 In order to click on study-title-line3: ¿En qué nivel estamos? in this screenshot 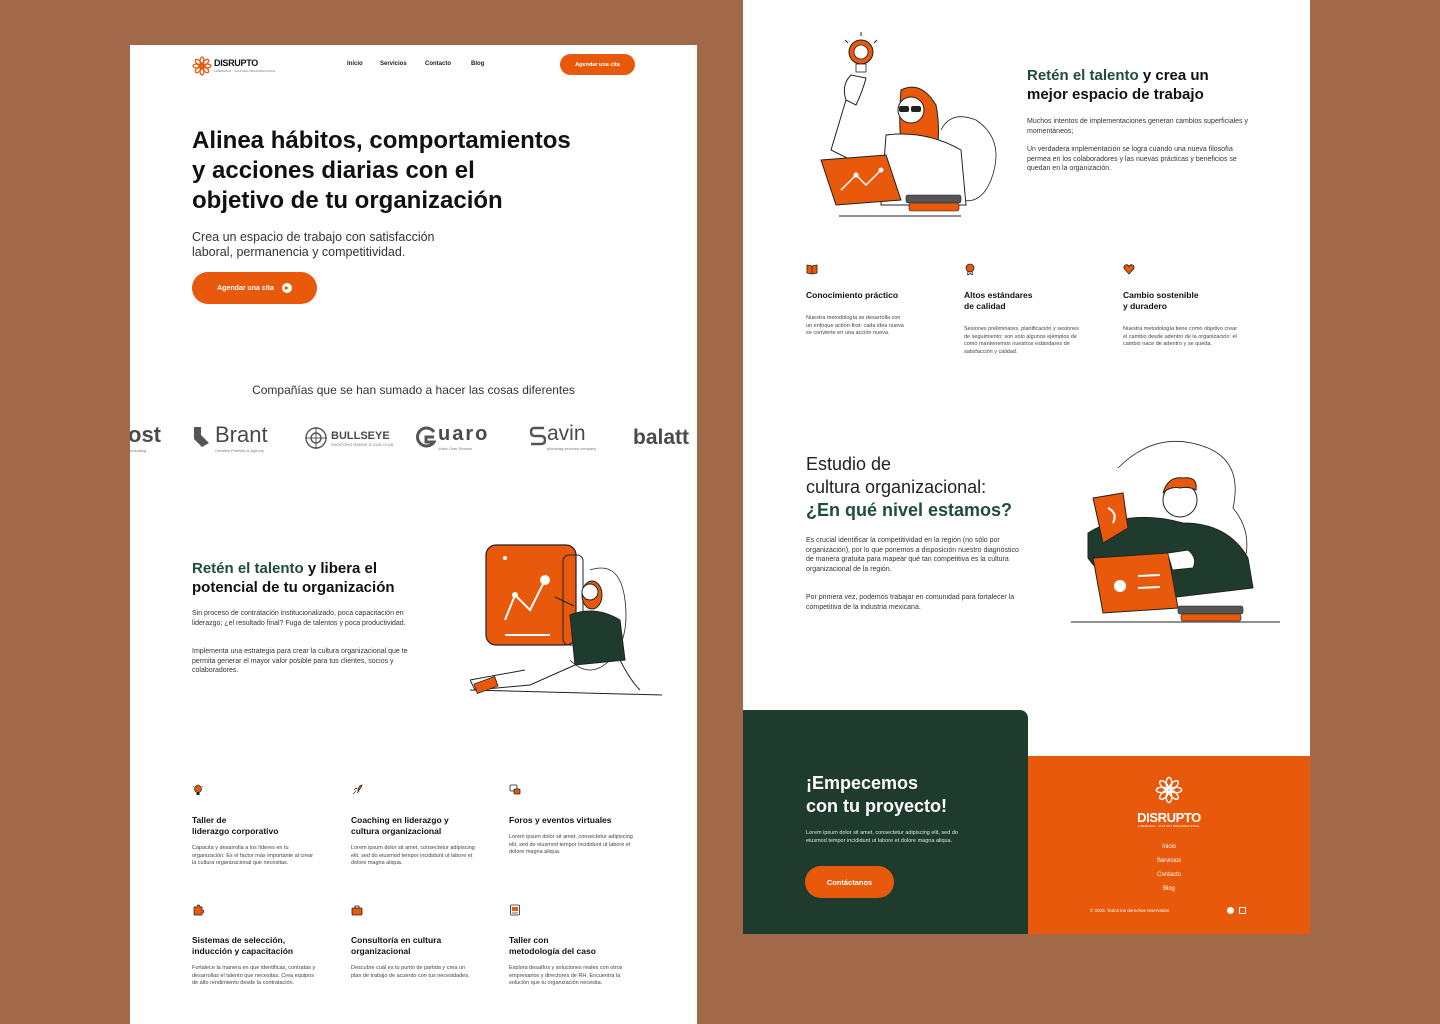, I will do `click(909, 510)`.